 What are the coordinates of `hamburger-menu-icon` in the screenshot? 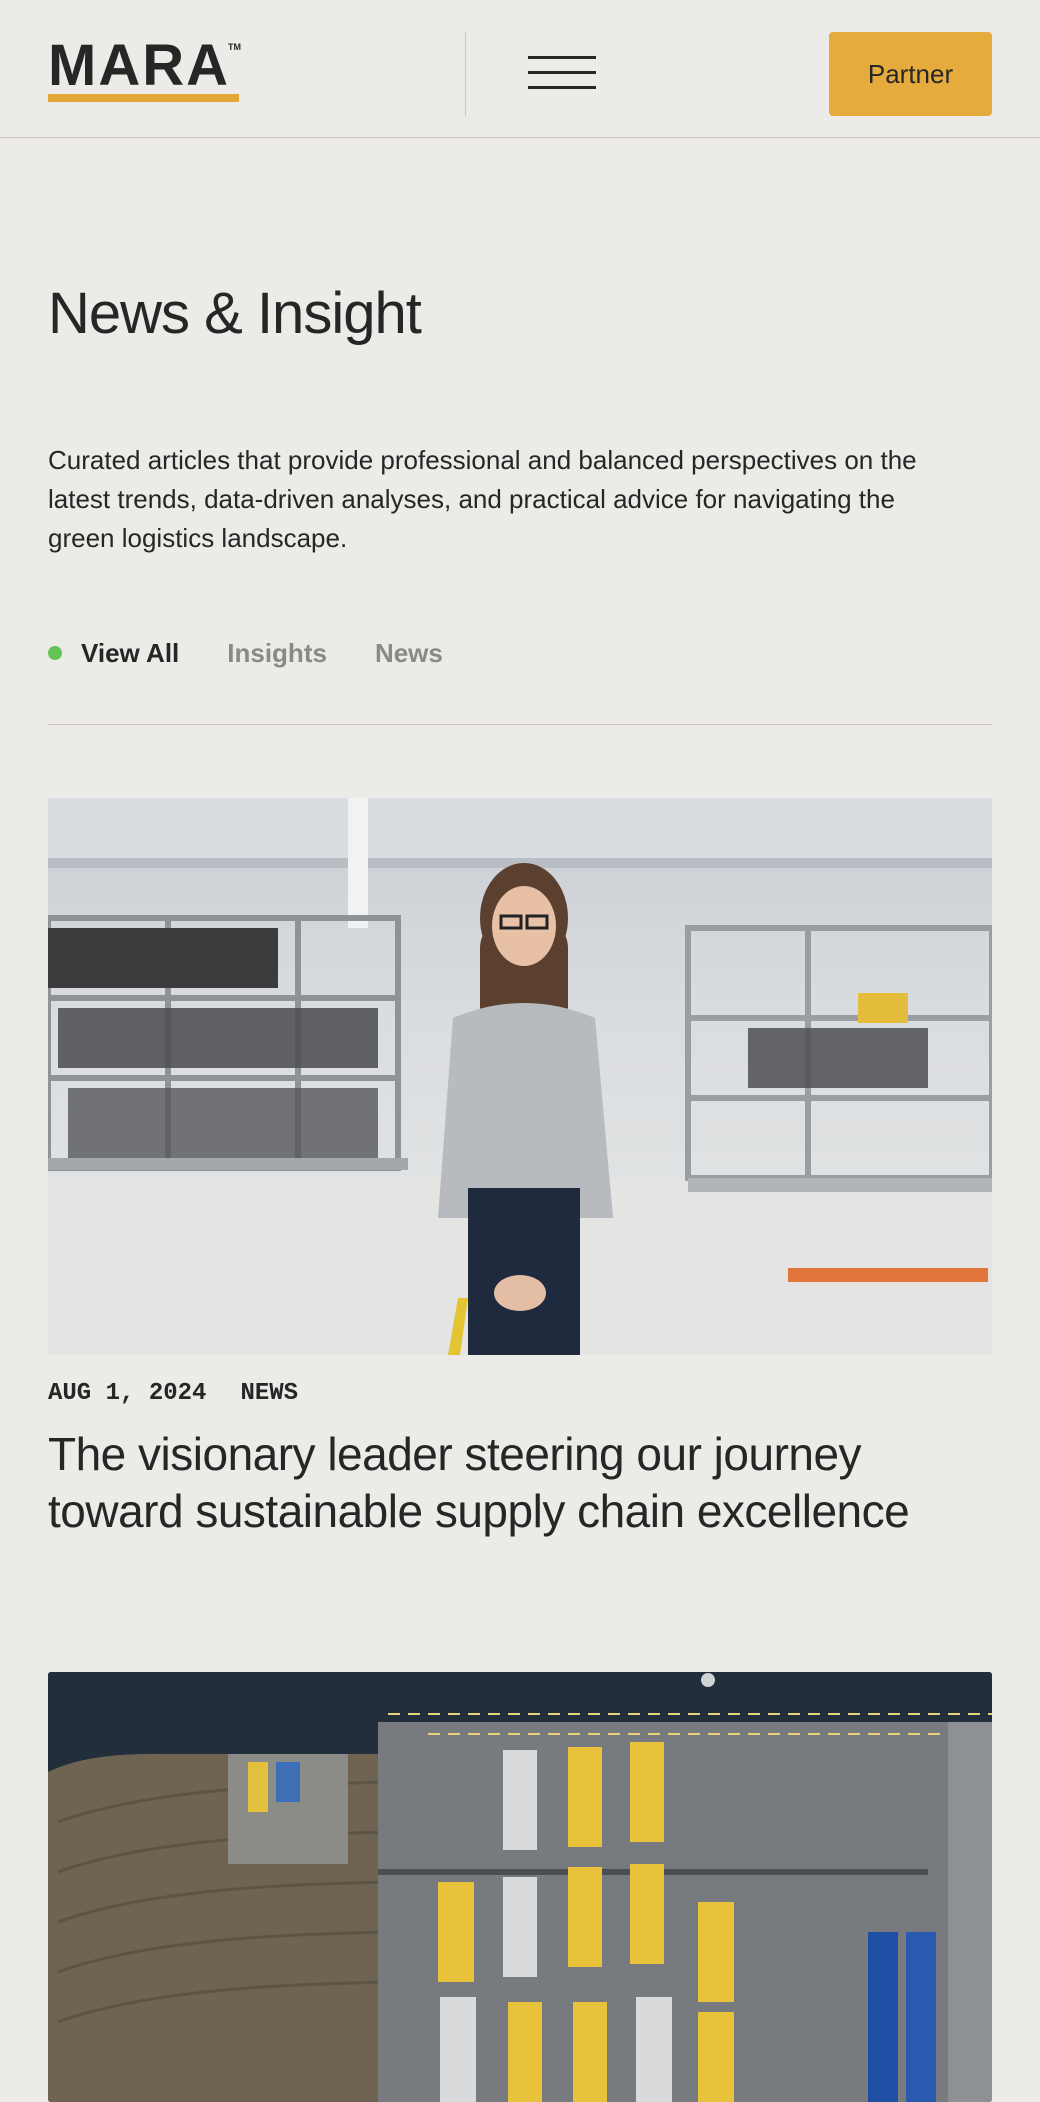 It's located at (562, 73).